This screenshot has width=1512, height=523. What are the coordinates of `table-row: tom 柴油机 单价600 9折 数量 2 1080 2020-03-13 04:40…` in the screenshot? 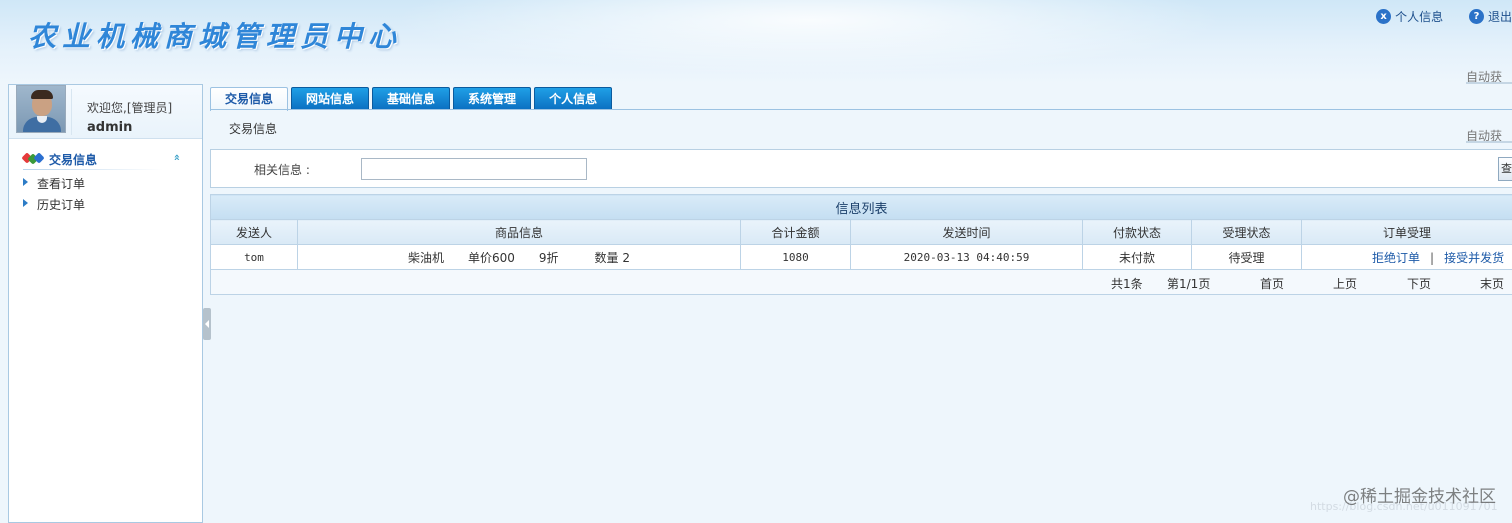 It's located at (861, 257).